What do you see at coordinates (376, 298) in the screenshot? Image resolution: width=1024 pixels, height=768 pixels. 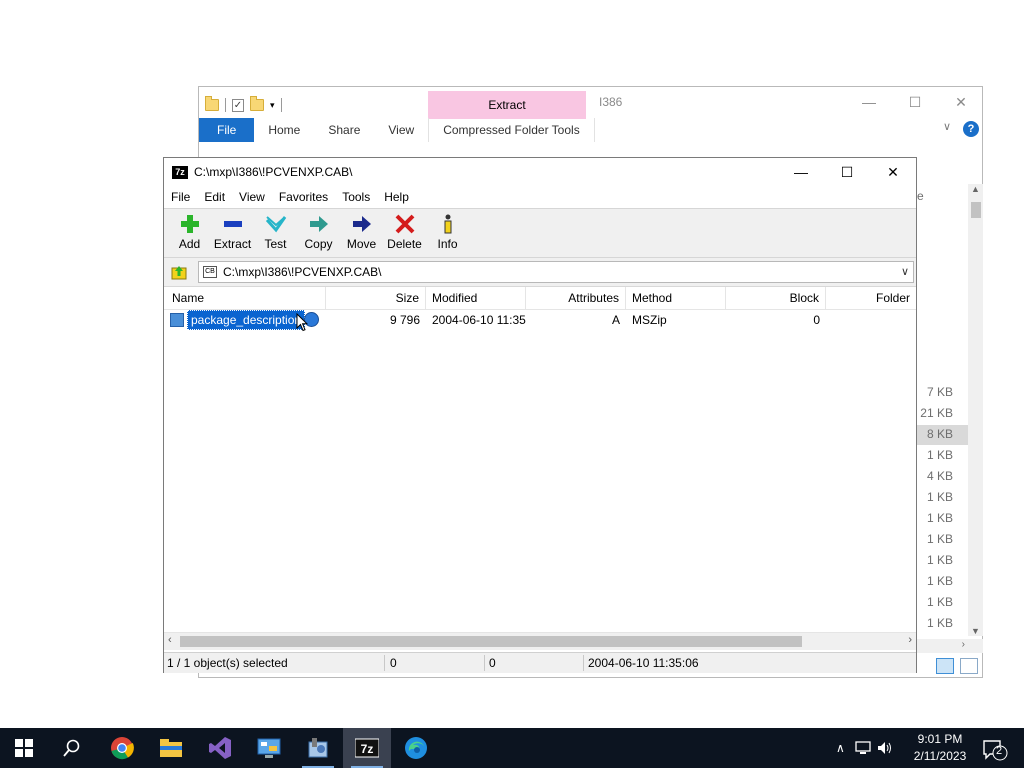 I see `column-size: Size` at bounding box center [376, 298].